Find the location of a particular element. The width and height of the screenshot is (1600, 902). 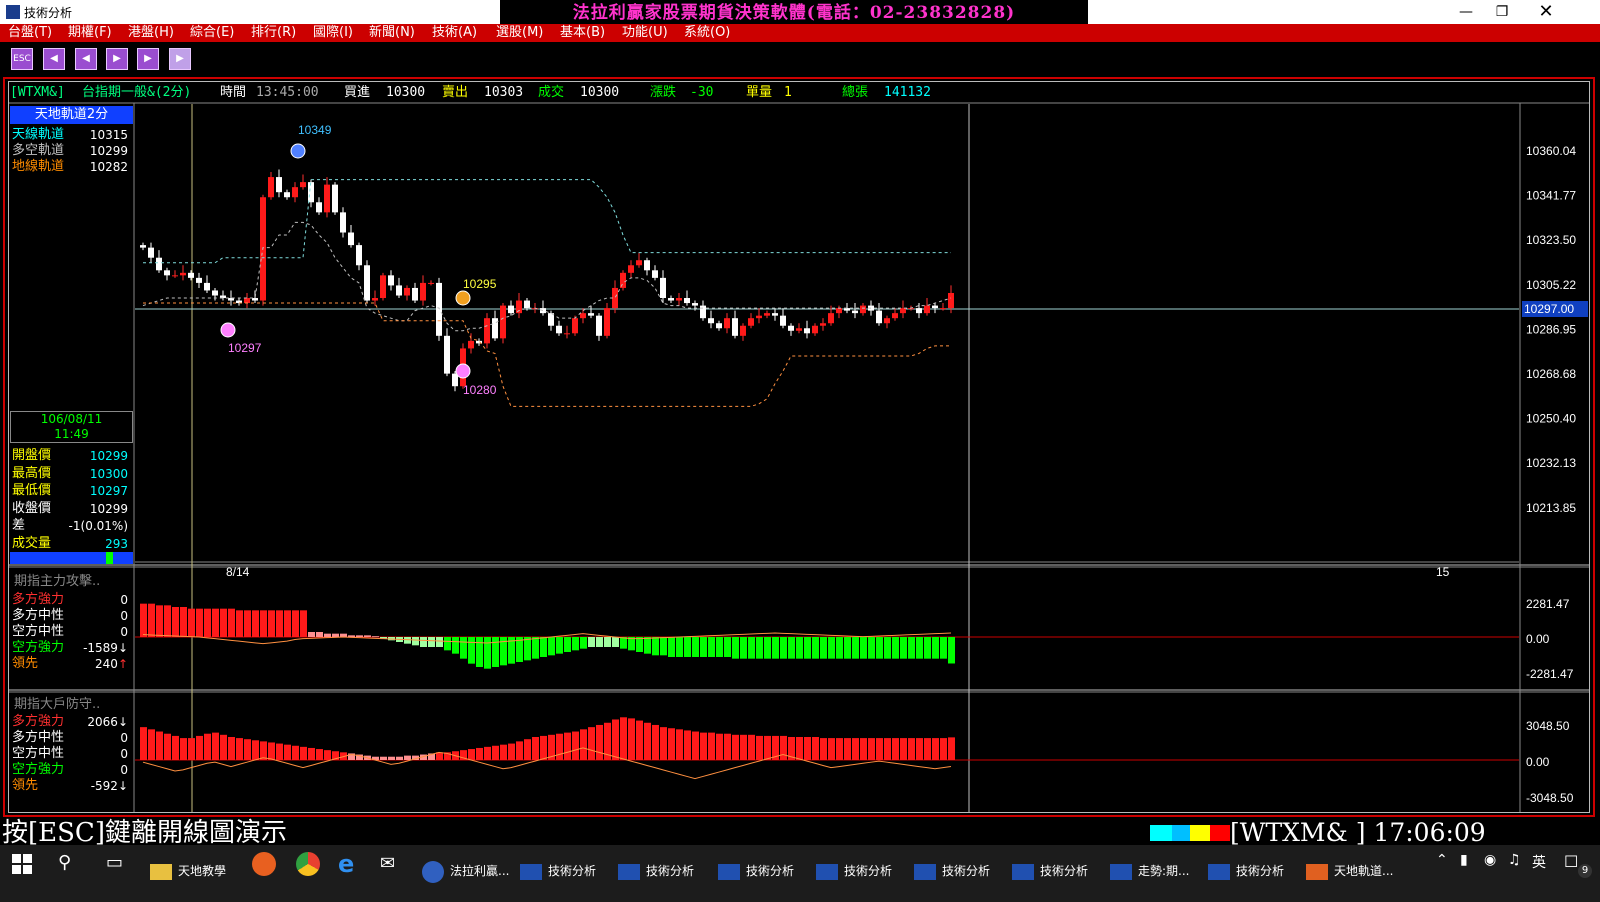

sub2-label: 多方中性 is located at coordinates (38, 737).